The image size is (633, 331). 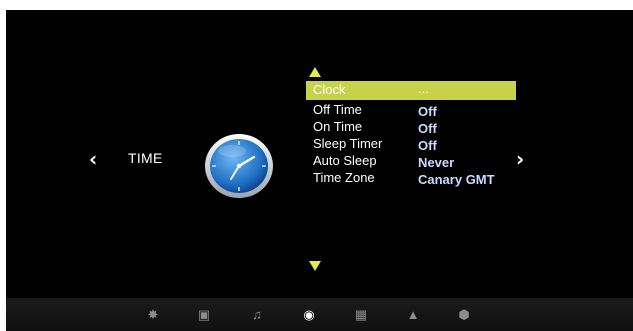 What do you see at coordinates (315, 266) in the screenshot?
I see `scroll-down-icon` at bounding box center [315, 266].